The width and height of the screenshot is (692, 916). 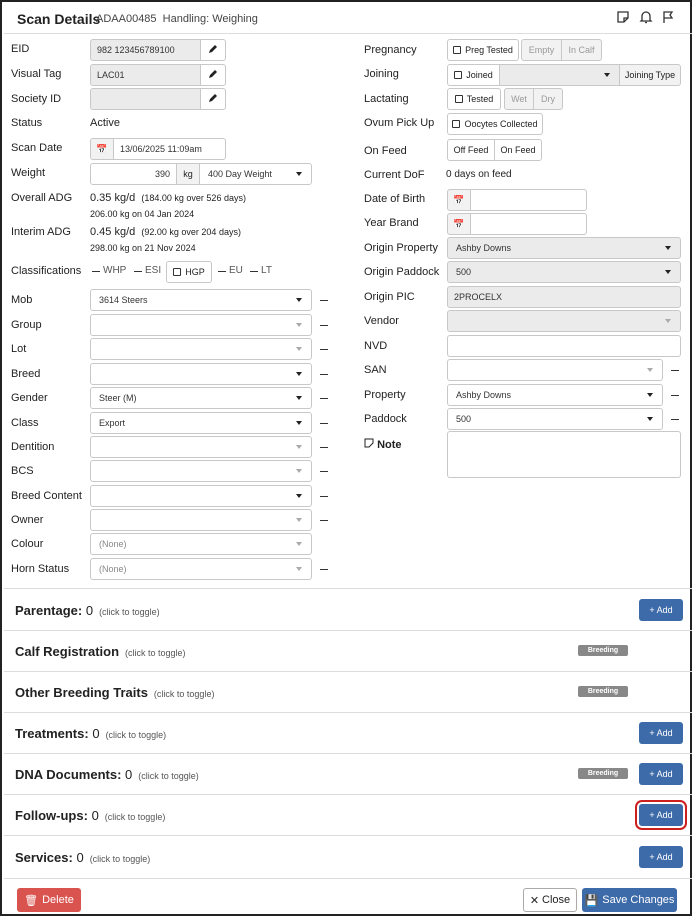 What do you see at coordinates (213, 99) in the screenshot?
I see `society-id-edit-button` at bounding box center [213, 99].